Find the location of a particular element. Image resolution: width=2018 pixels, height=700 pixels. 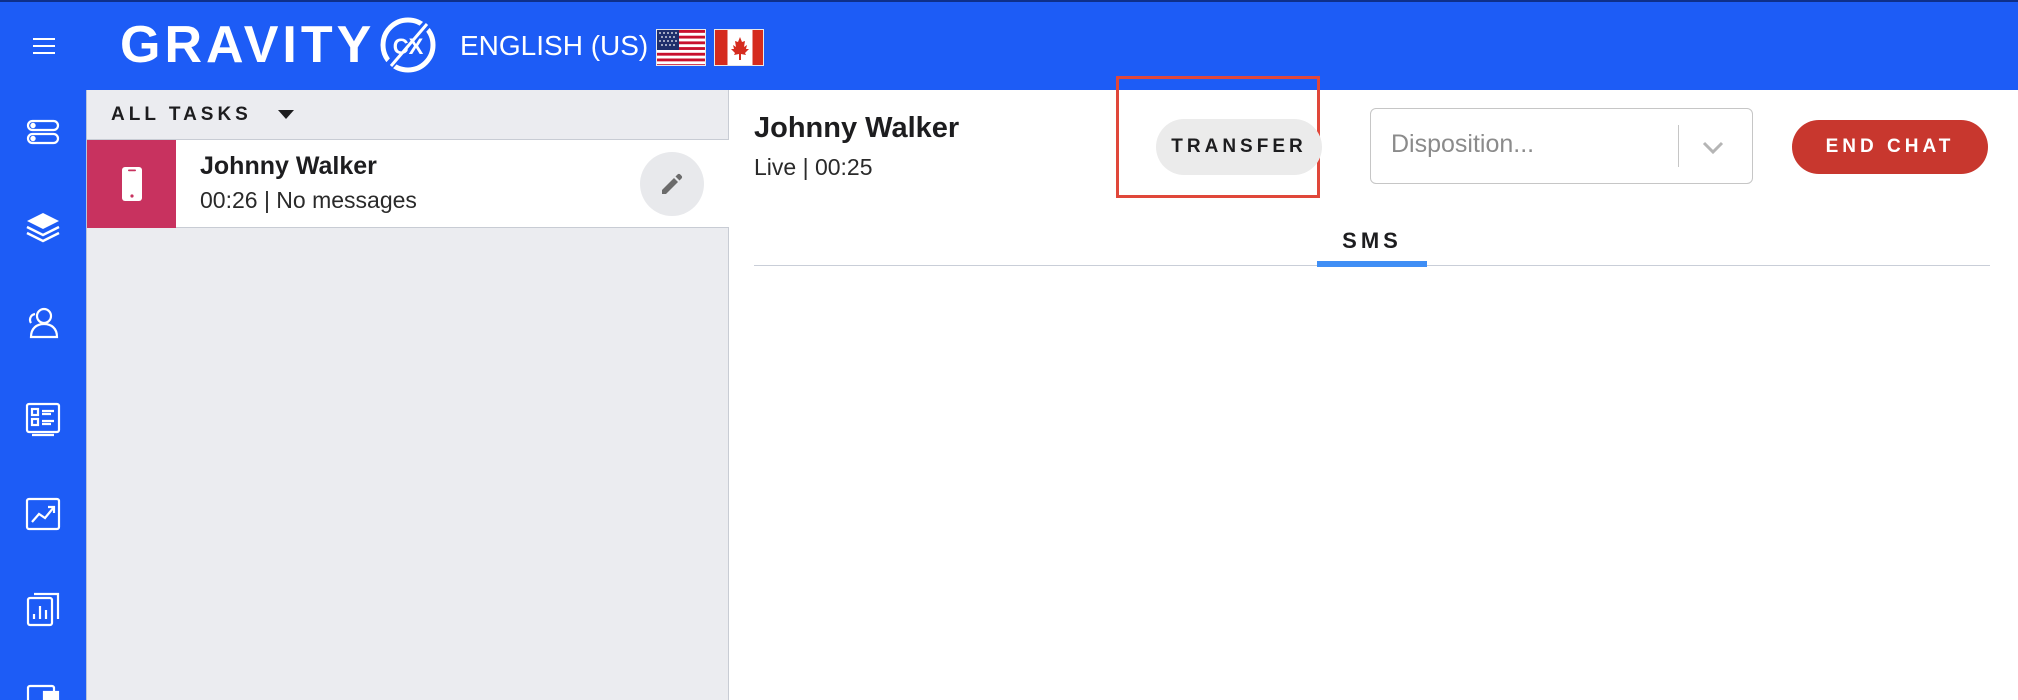

contact-name: Johnny Walker is located at coordinates (857, 128).